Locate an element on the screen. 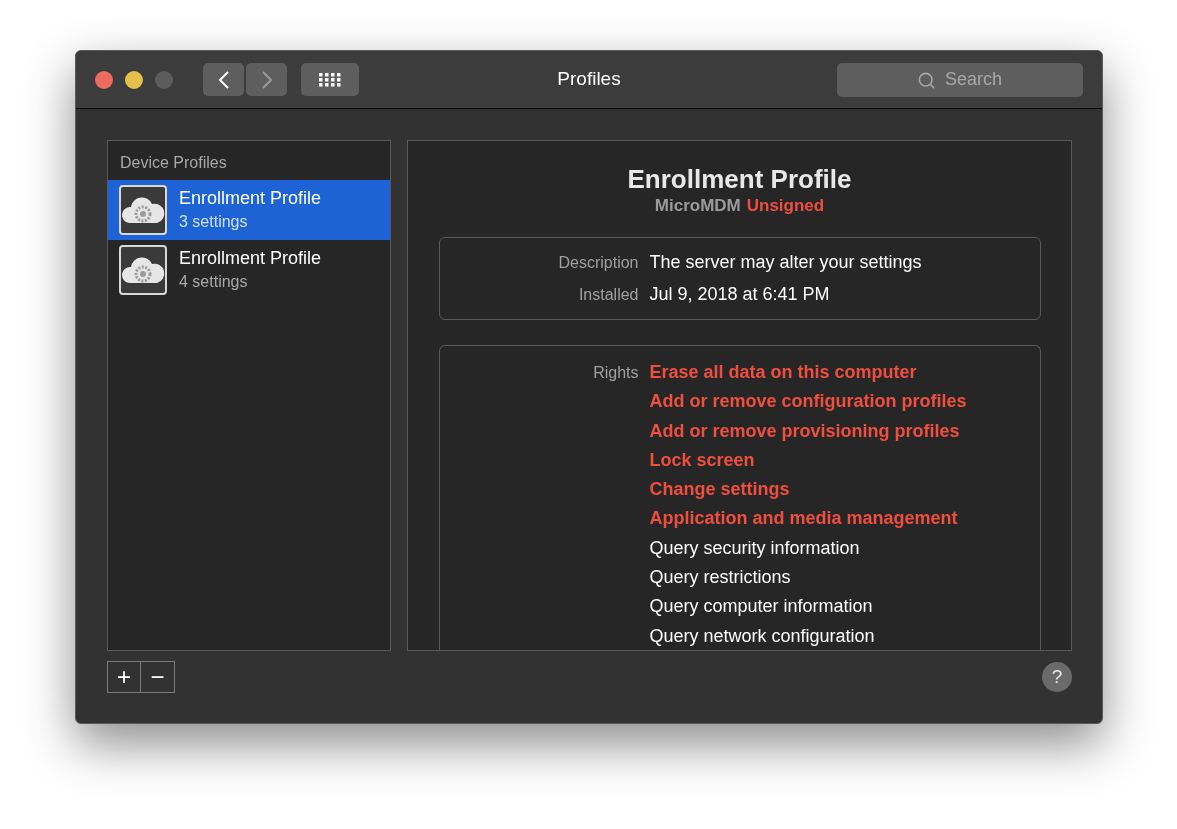 The image size is (1177, 829). grid-icon is located at coordinates (330, 79).